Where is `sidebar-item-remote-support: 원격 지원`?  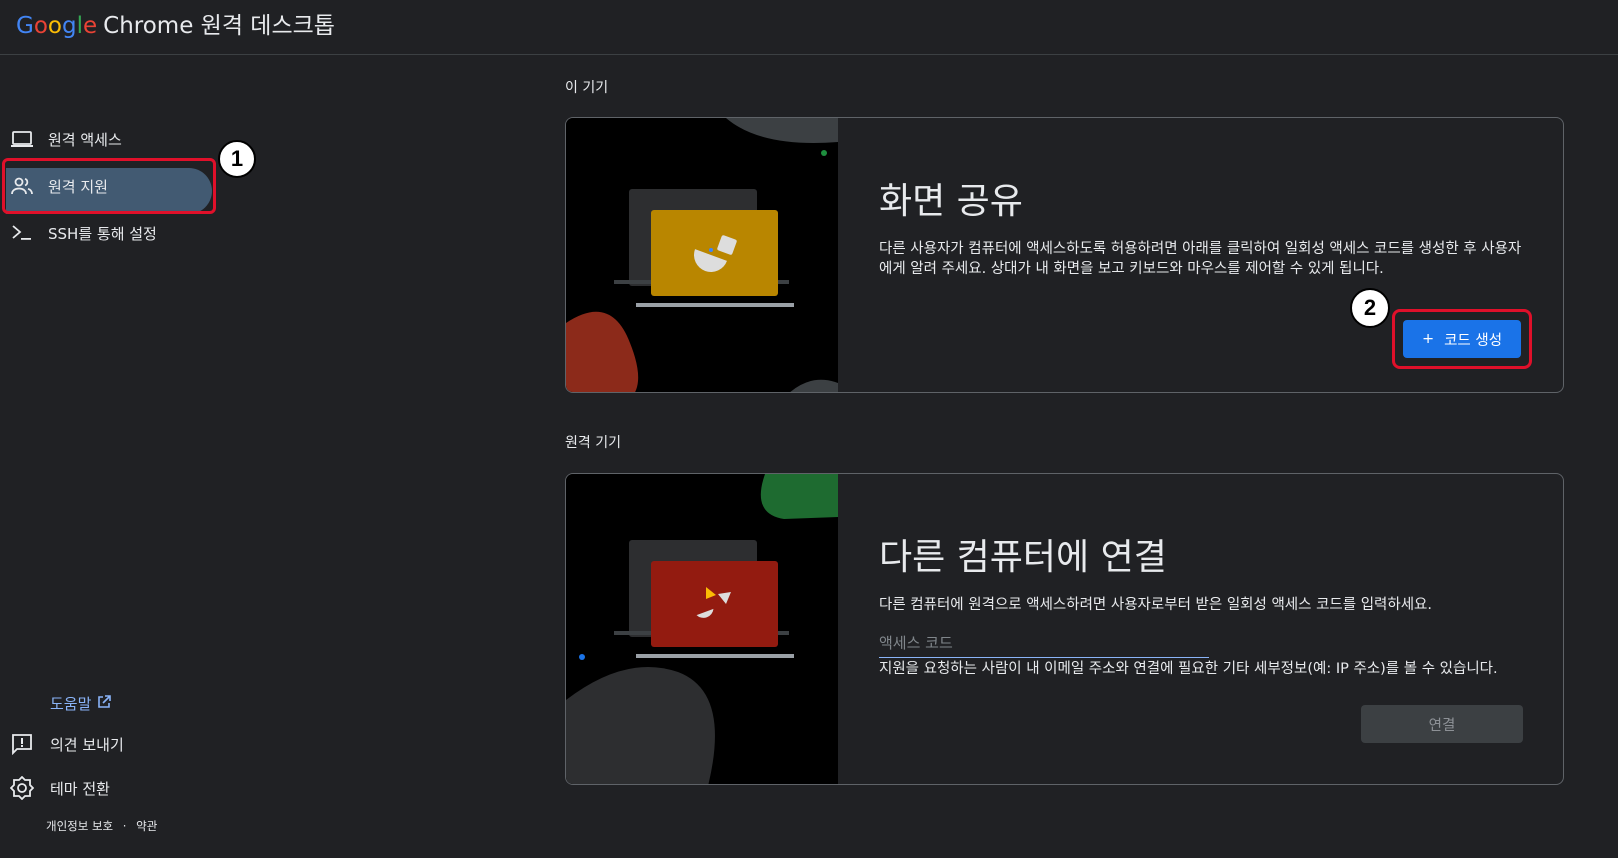
sidebar-item-remote-support: 원격 지원 is located at coordinates (106, 188).